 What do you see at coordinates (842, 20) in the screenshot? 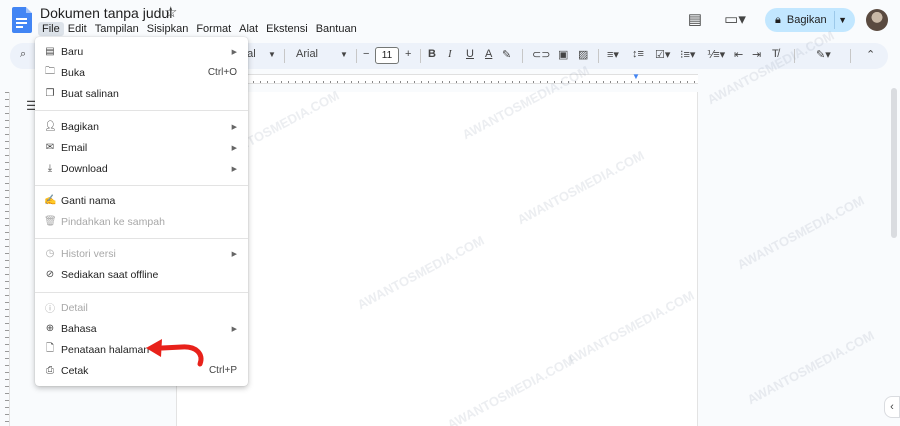
I see `caret-down-icon: ▼` at bounding box center [842, 20].